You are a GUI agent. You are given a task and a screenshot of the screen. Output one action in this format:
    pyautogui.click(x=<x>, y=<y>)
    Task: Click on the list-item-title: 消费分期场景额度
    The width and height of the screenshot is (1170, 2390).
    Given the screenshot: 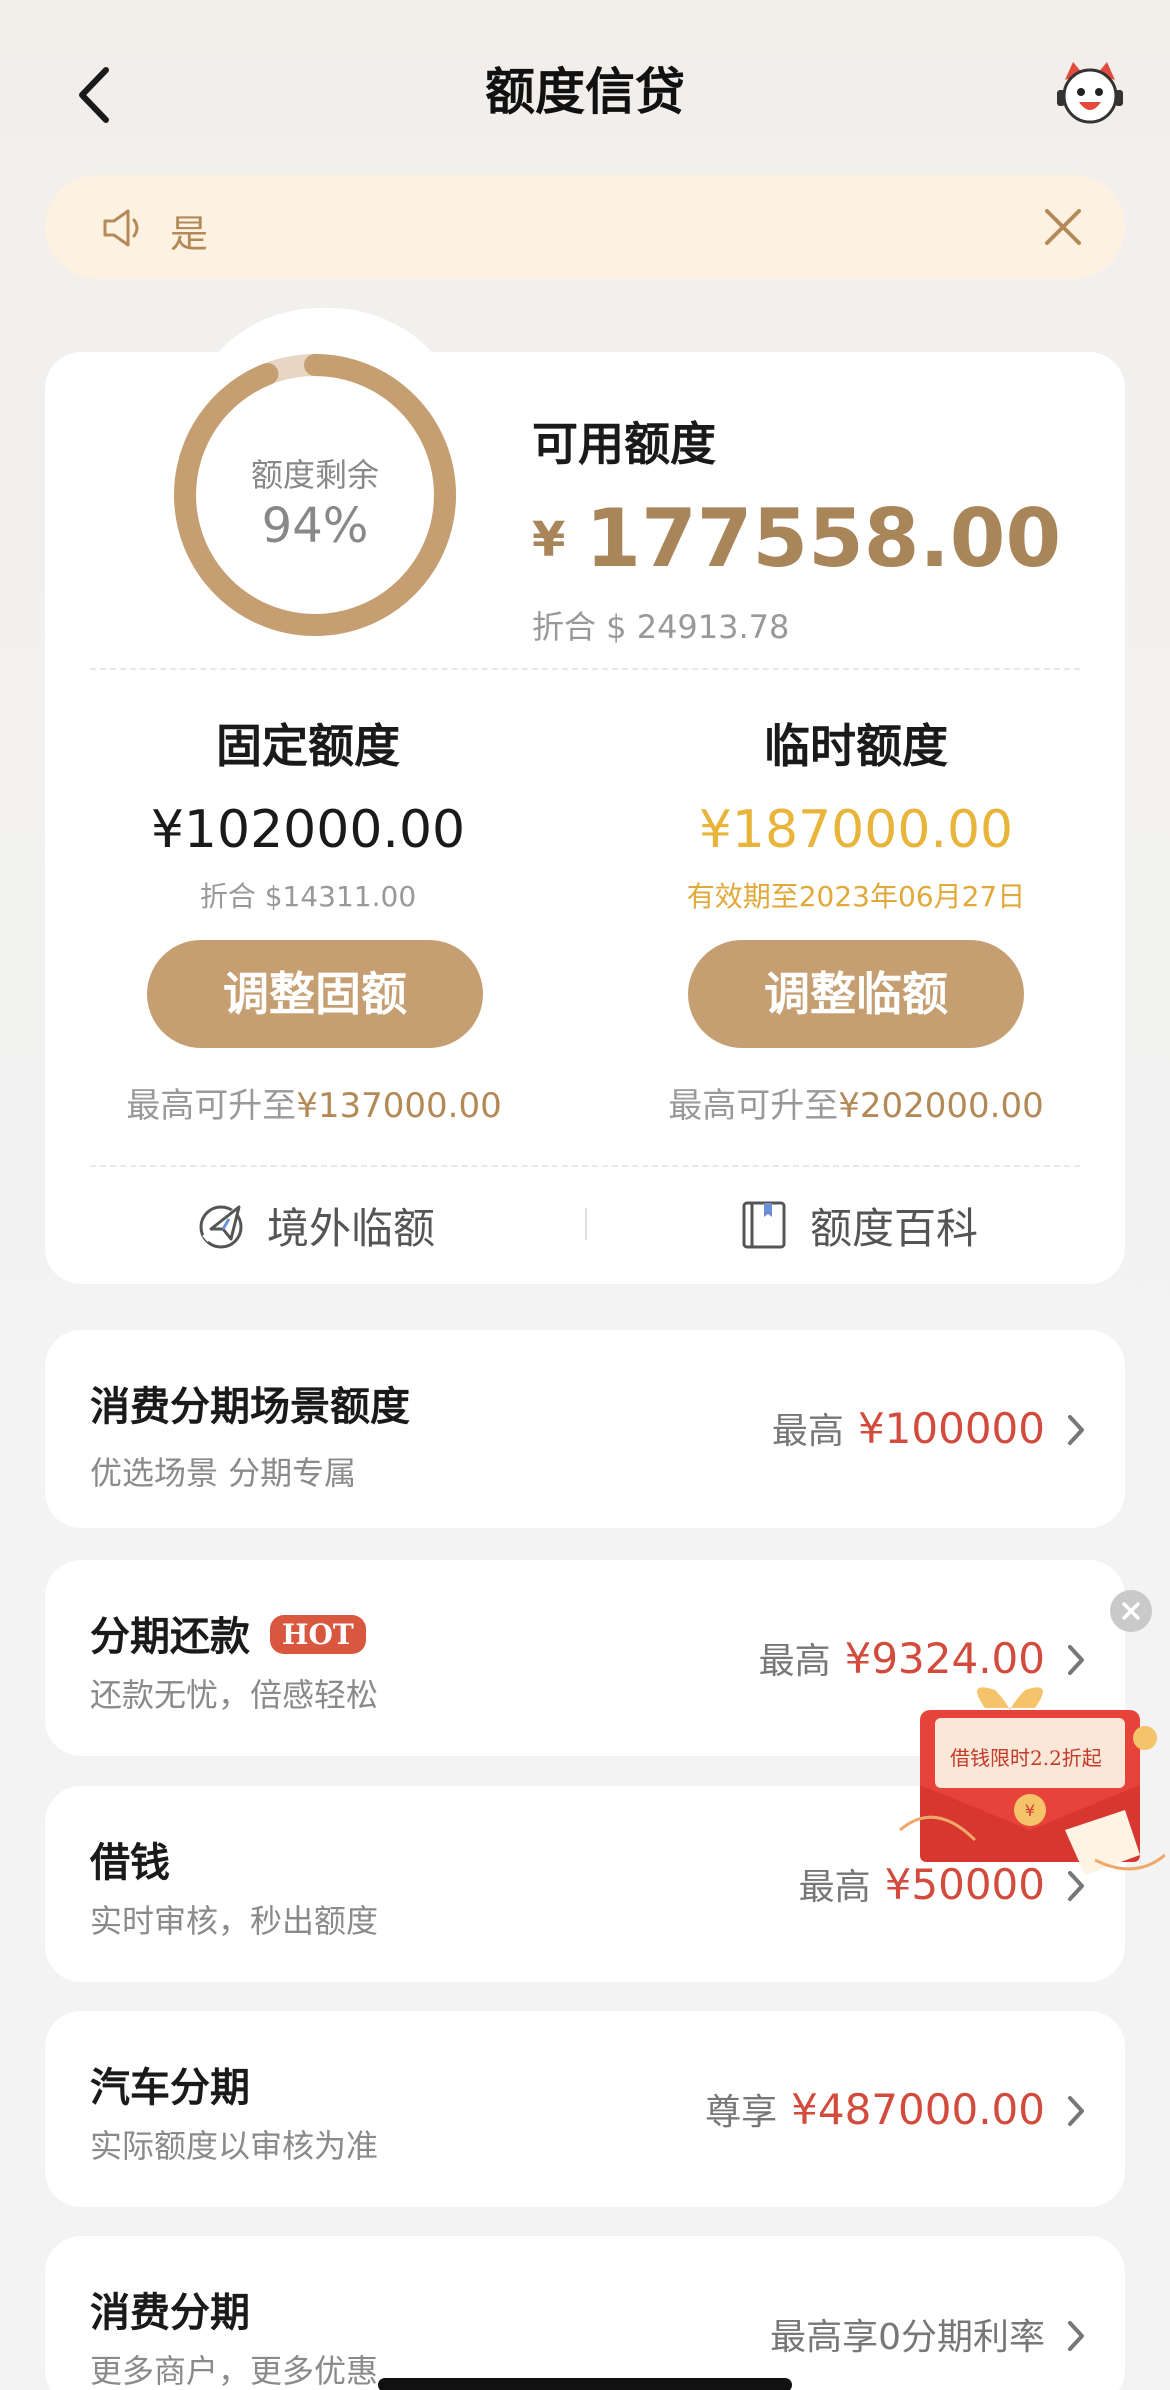 What is the action you would take?
    pyautogui.click(x=250, y=1407)
    